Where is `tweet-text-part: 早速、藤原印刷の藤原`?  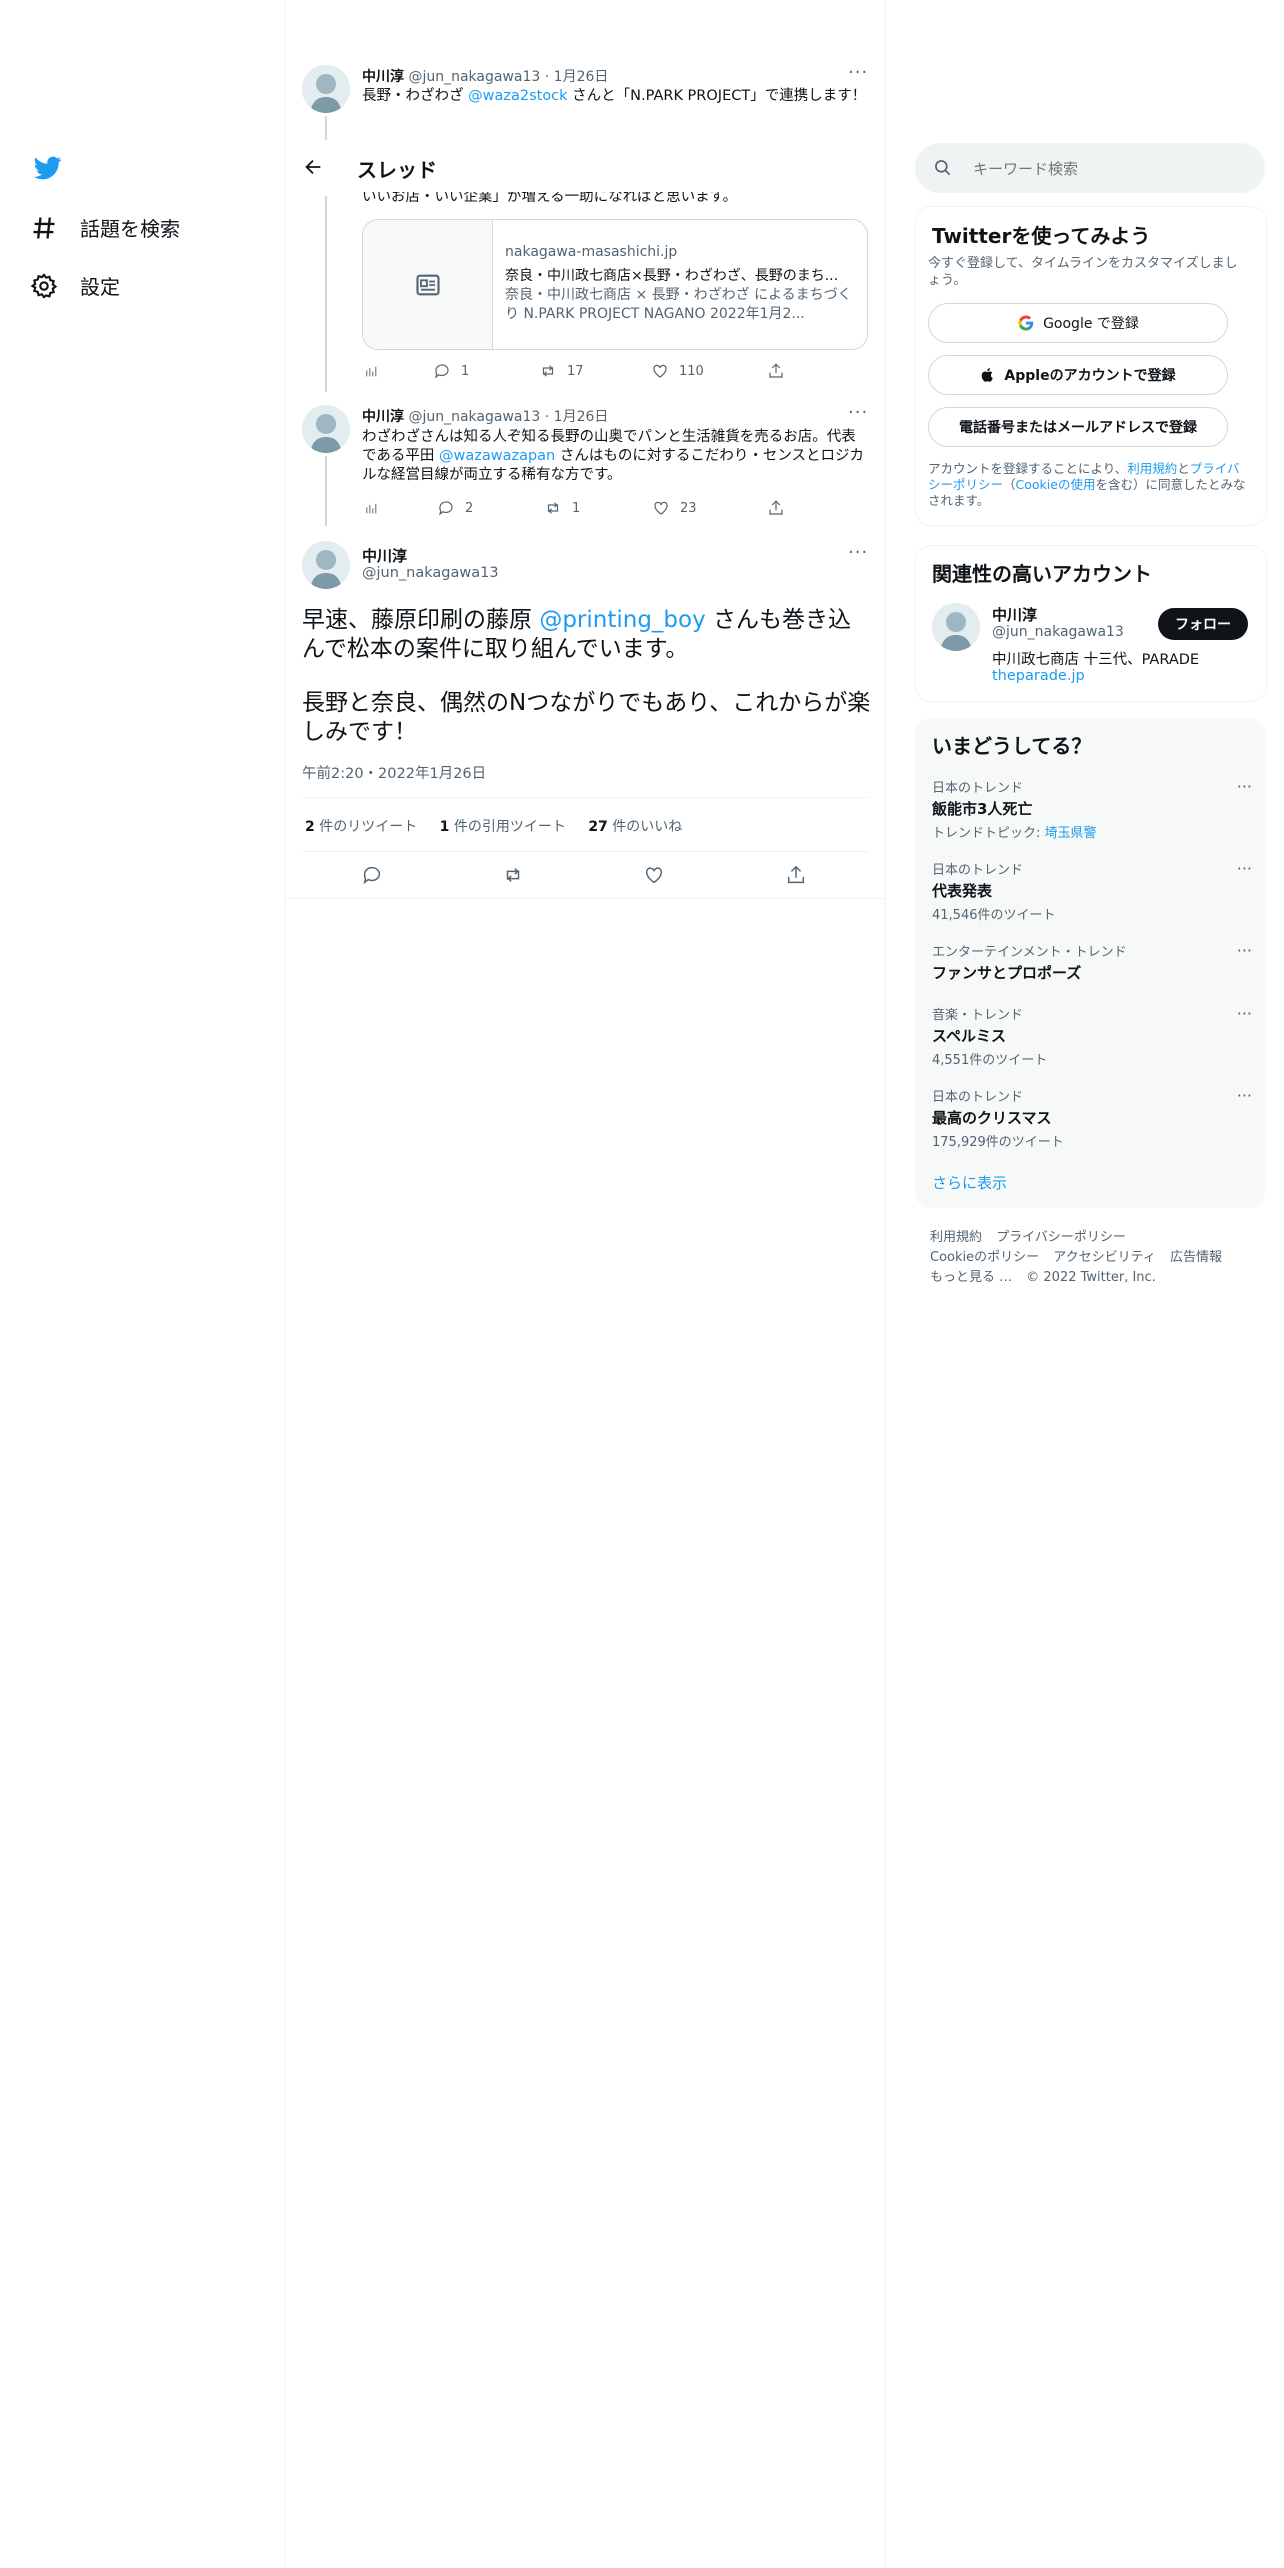 tweet-text-part: 早速、藤原印刷の藤原 is located at coordinates (421, 620).